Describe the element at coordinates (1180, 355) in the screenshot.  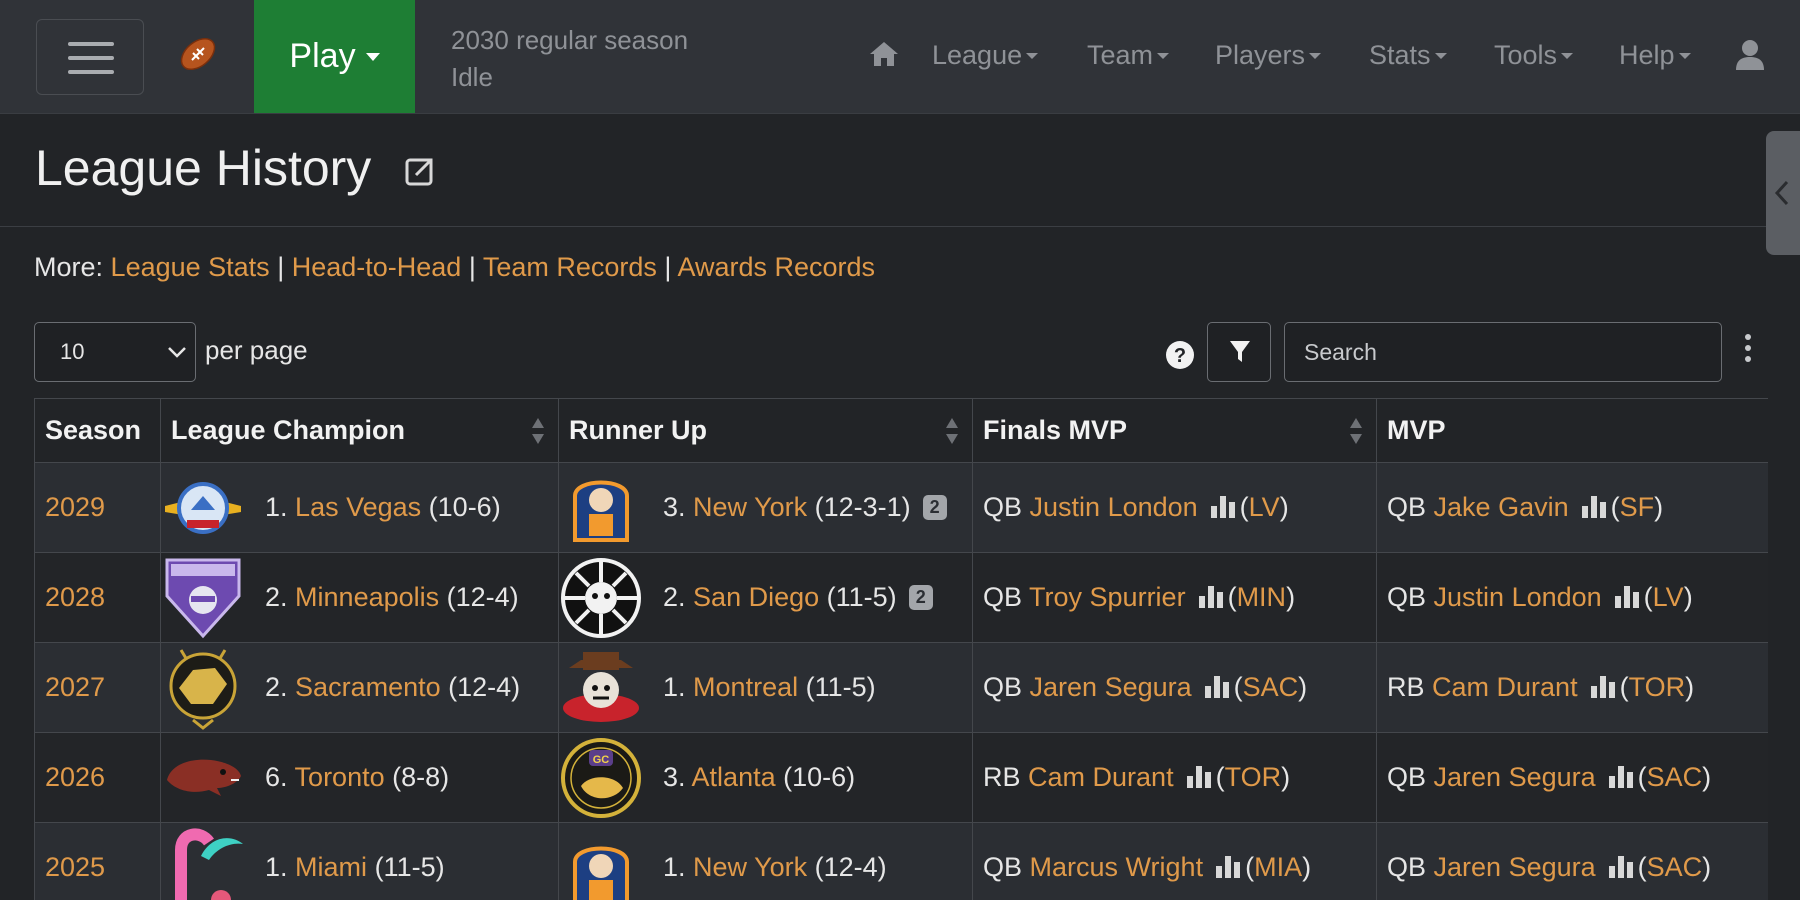
I see `help-icon: ?` at that location.